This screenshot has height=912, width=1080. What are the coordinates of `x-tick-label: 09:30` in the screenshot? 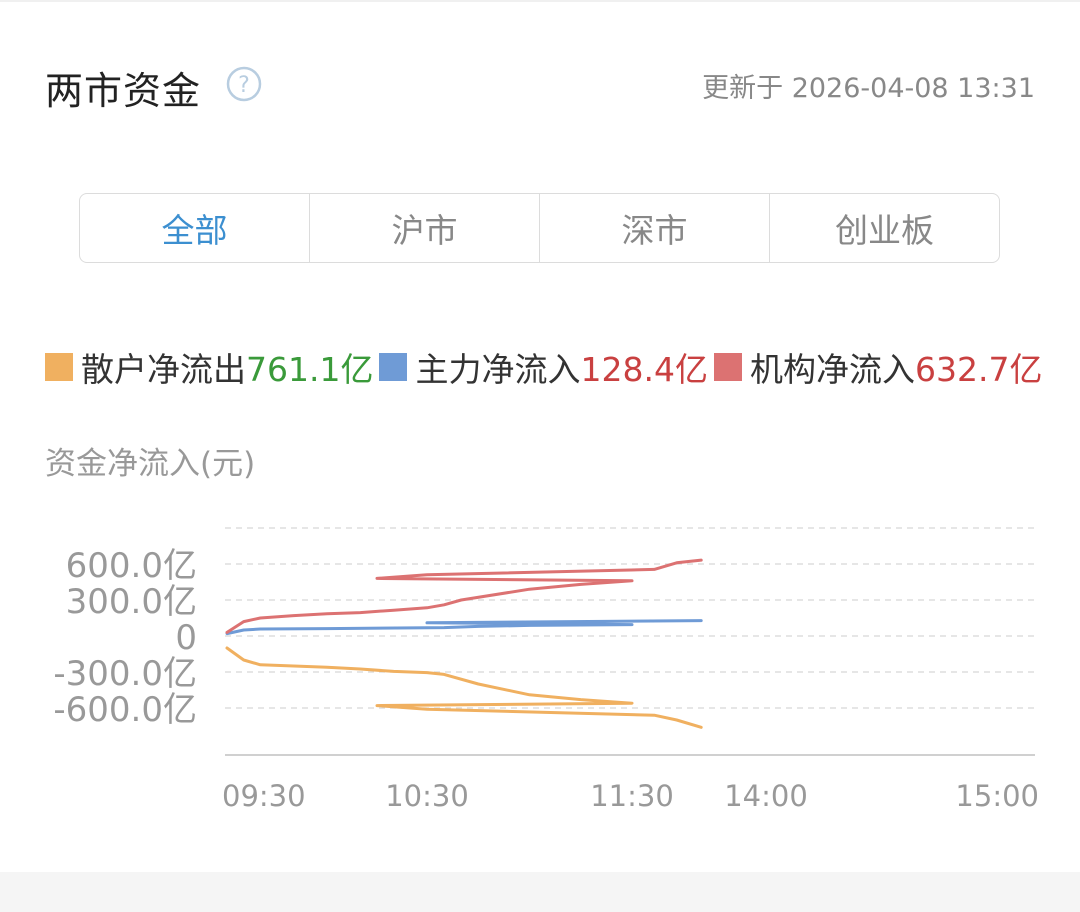 It's located at (264, 796).